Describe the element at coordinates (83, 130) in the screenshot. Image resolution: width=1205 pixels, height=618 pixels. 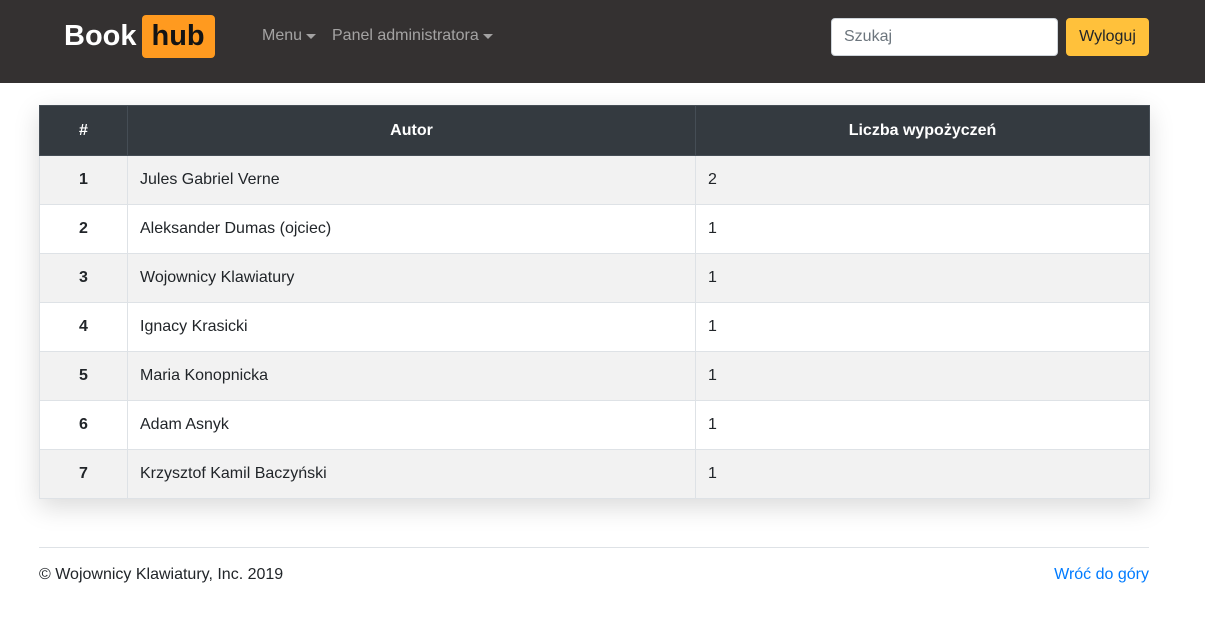
I see `column-header-number: #` at that location.